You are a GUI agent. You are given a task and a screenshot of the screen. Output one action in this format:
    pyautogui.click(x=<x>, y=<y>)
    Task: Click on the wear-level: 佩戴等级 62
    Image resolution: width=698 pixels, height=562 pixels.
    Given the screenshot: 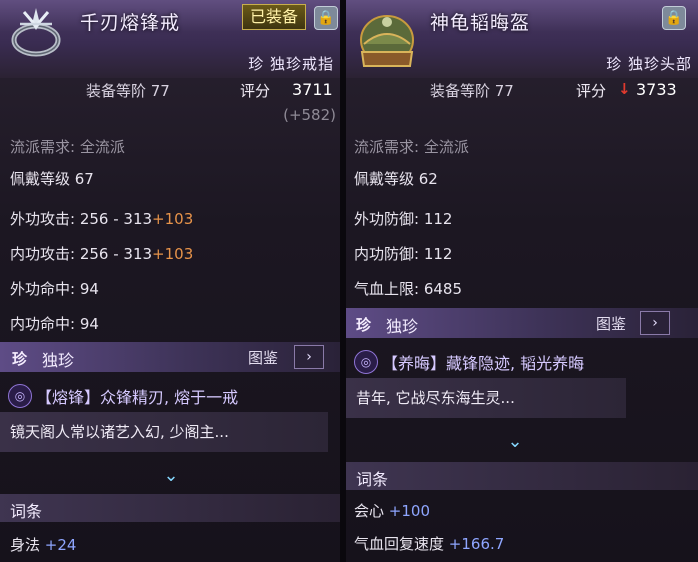 What is the action you would take?
    pyautogui.click(x=396, y=179)
    